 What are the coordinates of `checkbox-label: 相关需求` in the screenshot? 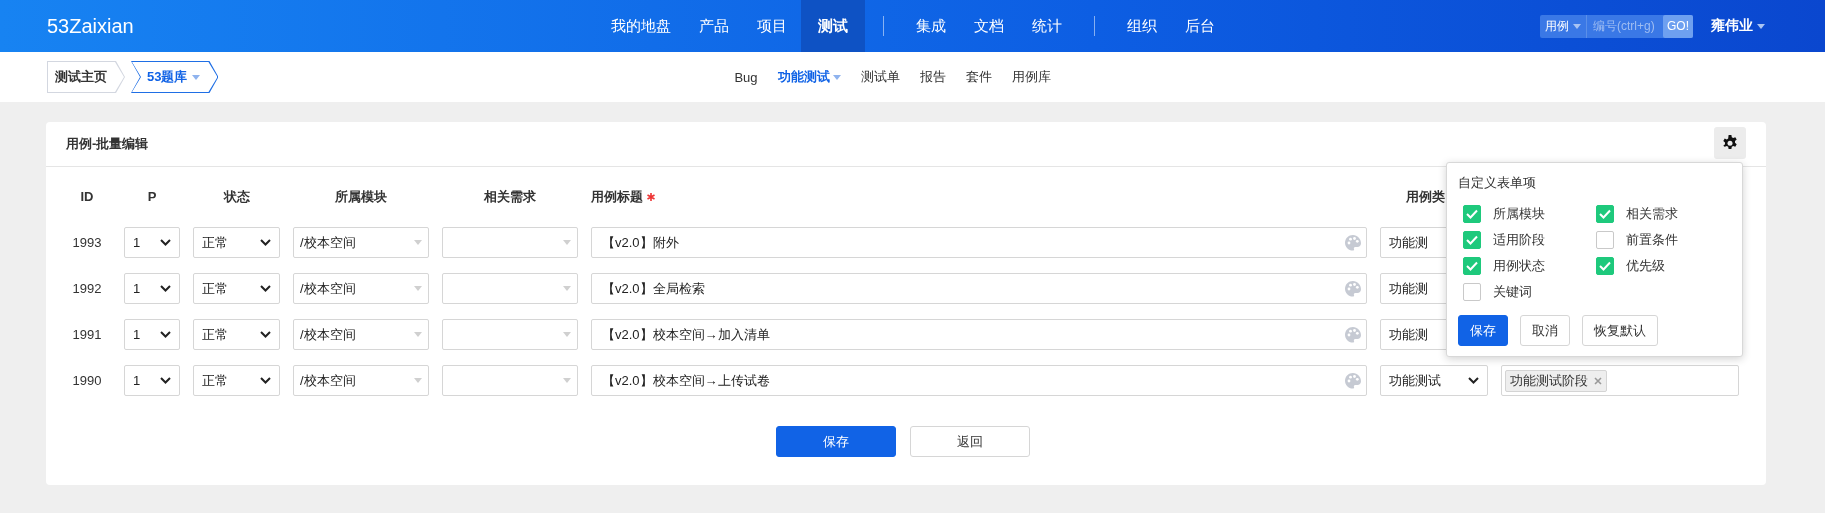 It's located at (1652, 214).